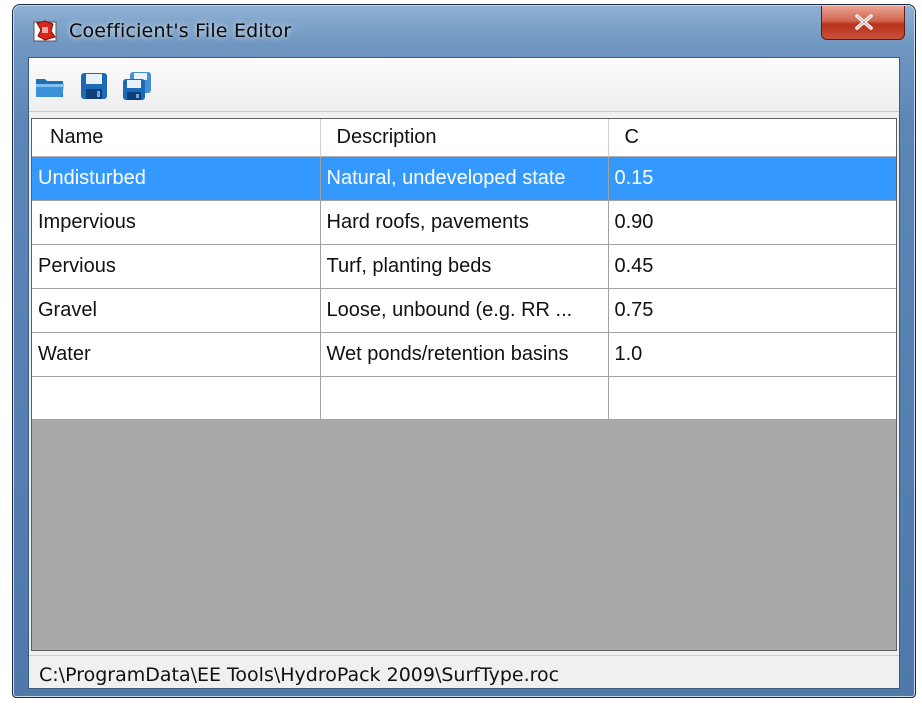  What do you see at coordinates (176, 354) in the screenshot?
I see `cell-name: Water` at bounding box center [176, 354].